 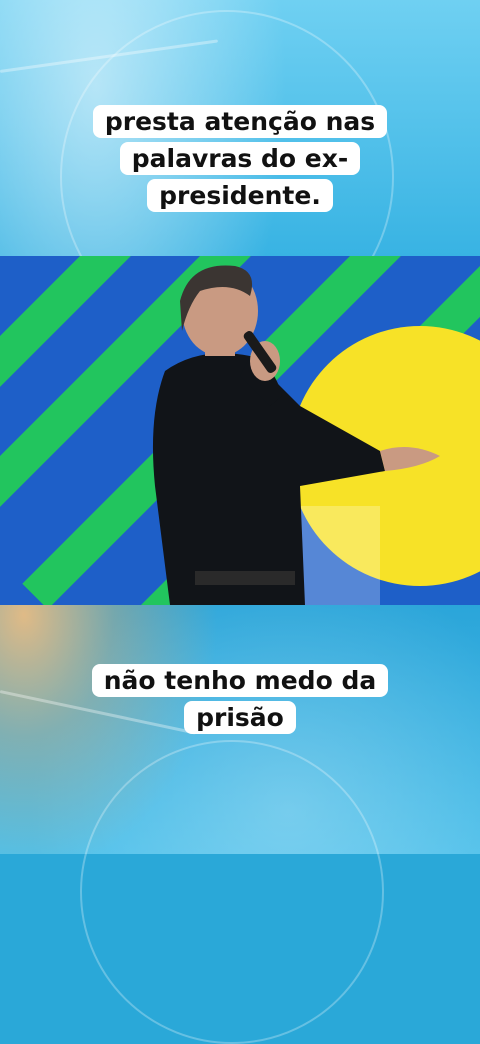 What do you see at coordinates (410, 459) in the screenshot?
I see `open-hand` at bounding box center [410, 459].